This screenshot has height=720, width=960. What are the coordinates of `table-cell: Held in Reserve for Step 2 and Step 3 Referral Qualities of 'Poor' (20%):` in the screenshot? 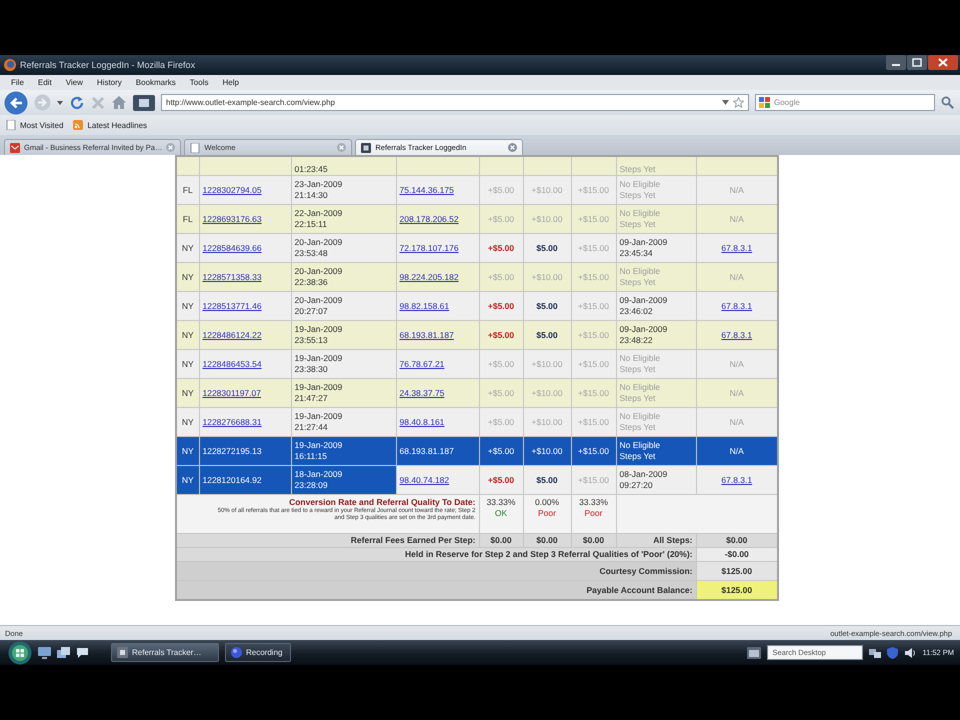 It's located at (436, 555).